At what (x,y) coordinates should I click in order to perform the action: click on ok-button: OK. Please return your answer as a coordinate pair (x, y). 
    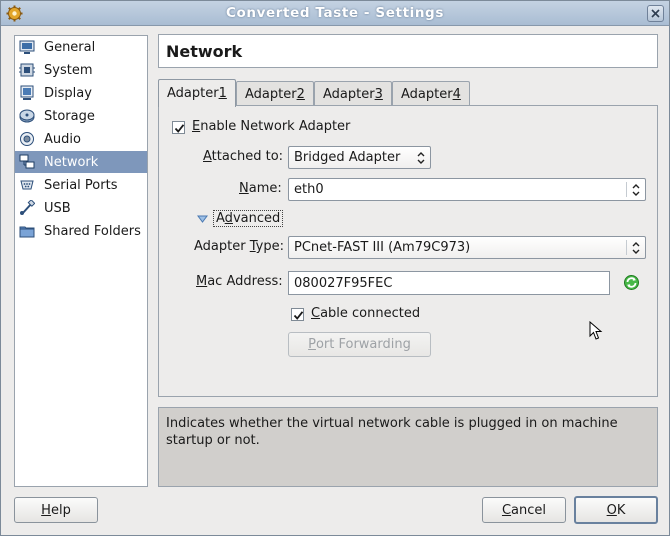
    Looking at the image, I should click on (616, 510).